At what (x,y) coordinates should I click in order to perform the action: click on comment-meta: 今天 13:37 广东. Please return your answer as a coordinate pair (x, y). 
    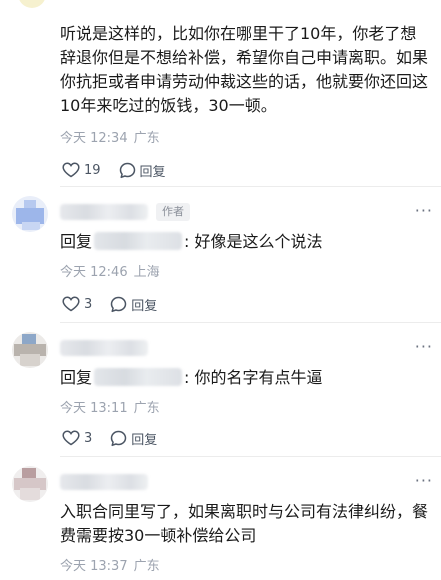
    Looking at the image, I should click on (110, 567).